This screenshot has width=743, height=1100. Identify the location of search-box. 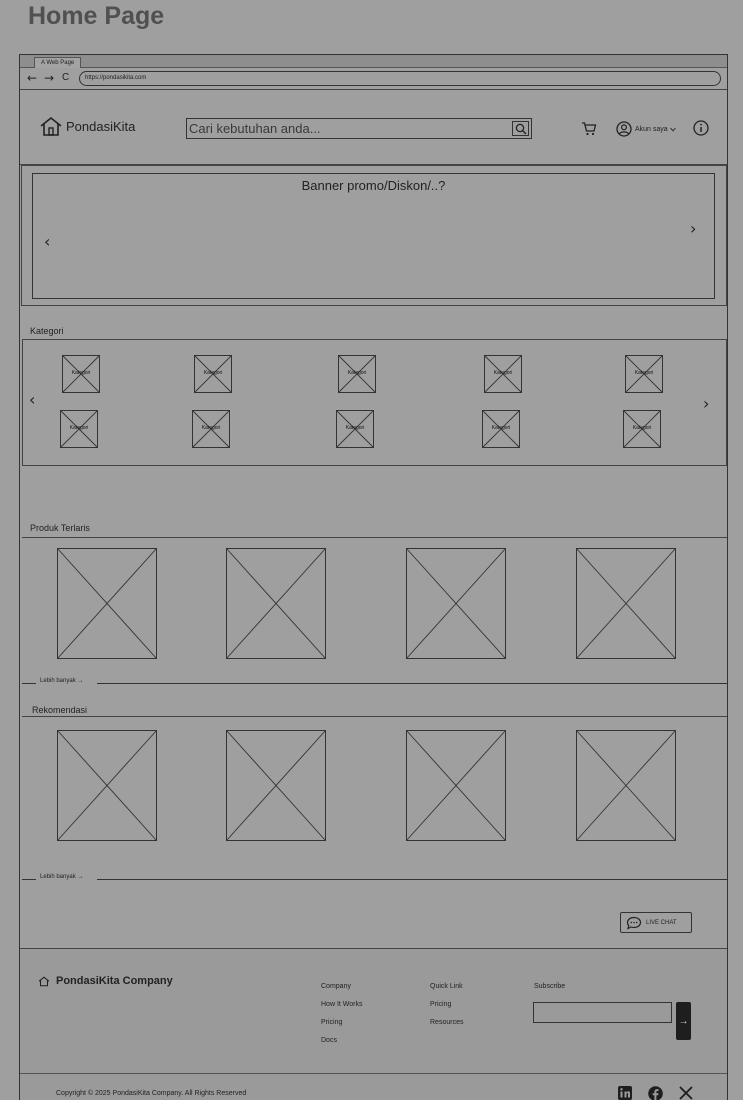
(359, 128).